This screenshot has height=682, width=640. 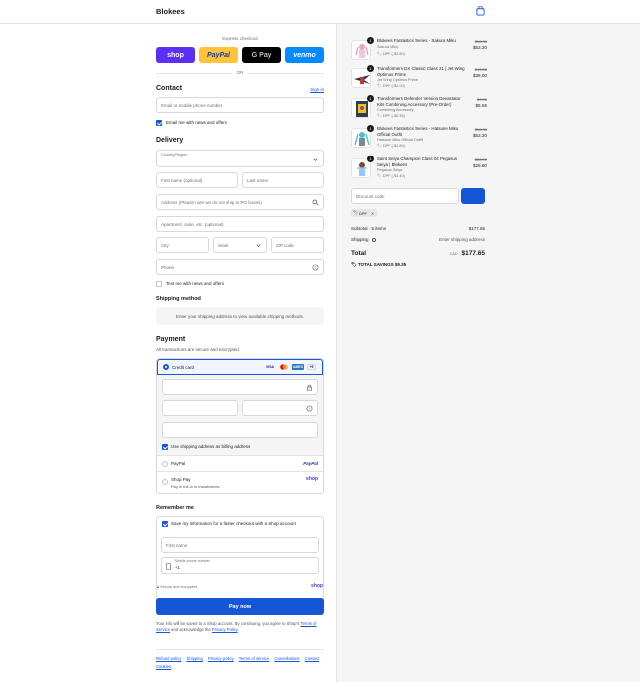 What do you see at coordinates (391, 176) in the screenshot?
I see `item-discount: 🏷︎ DPF (-$1.40)` at bounding box center [391, 176].